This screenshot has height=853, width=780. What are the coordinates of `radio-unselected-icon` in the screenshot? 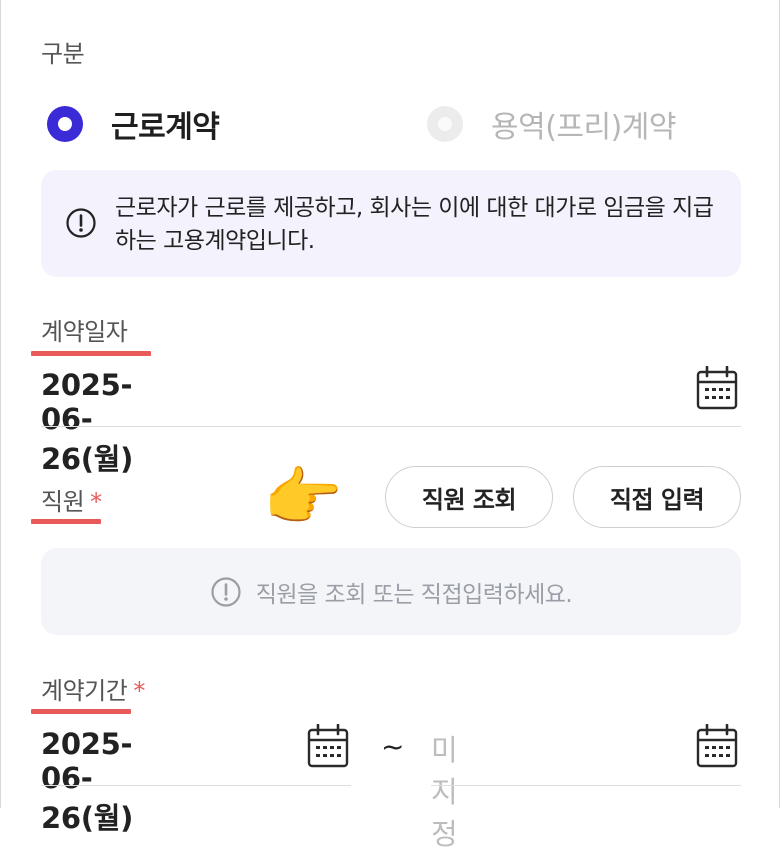 It's located at (445, 124).